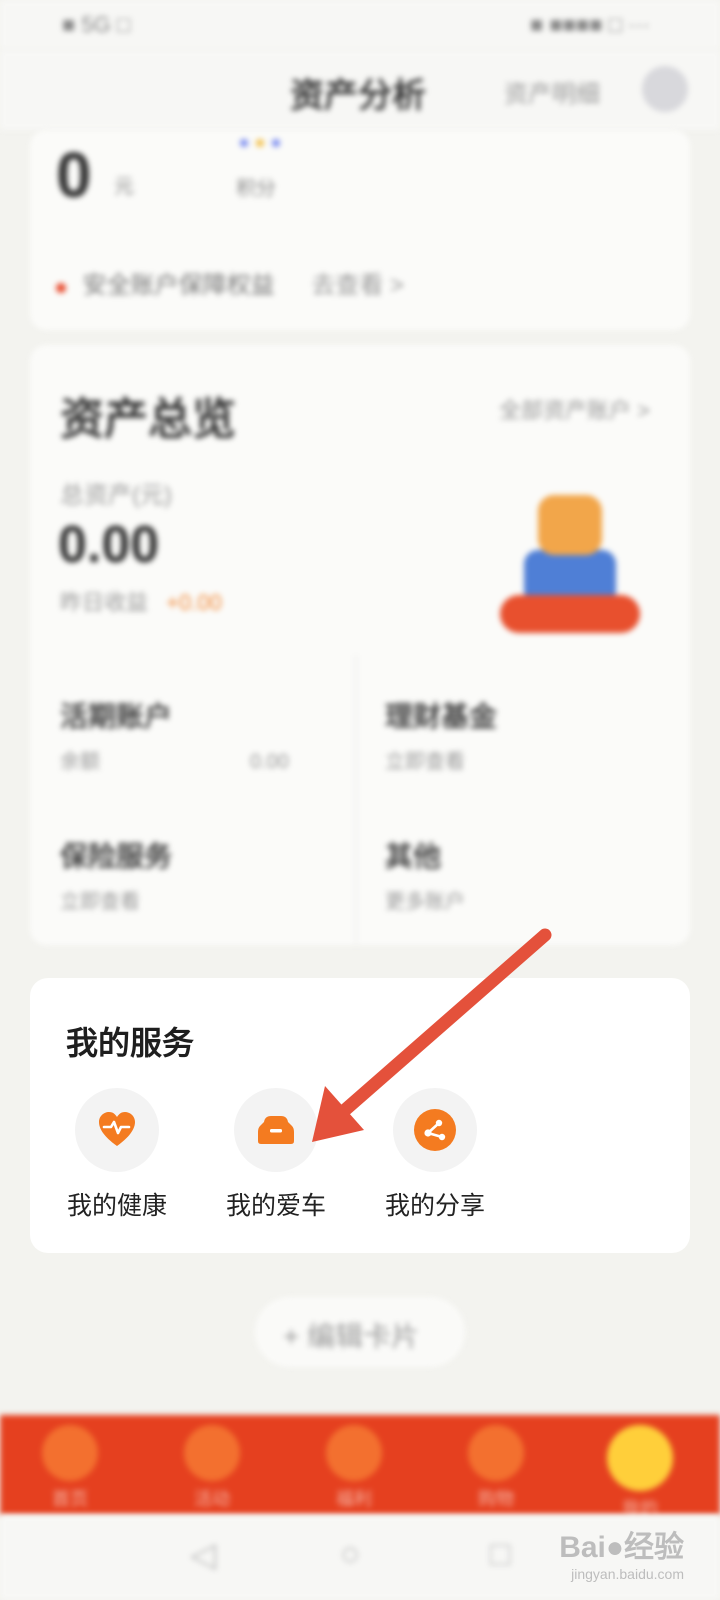  I want to click on annotation-arrow, so click(432, 1035).